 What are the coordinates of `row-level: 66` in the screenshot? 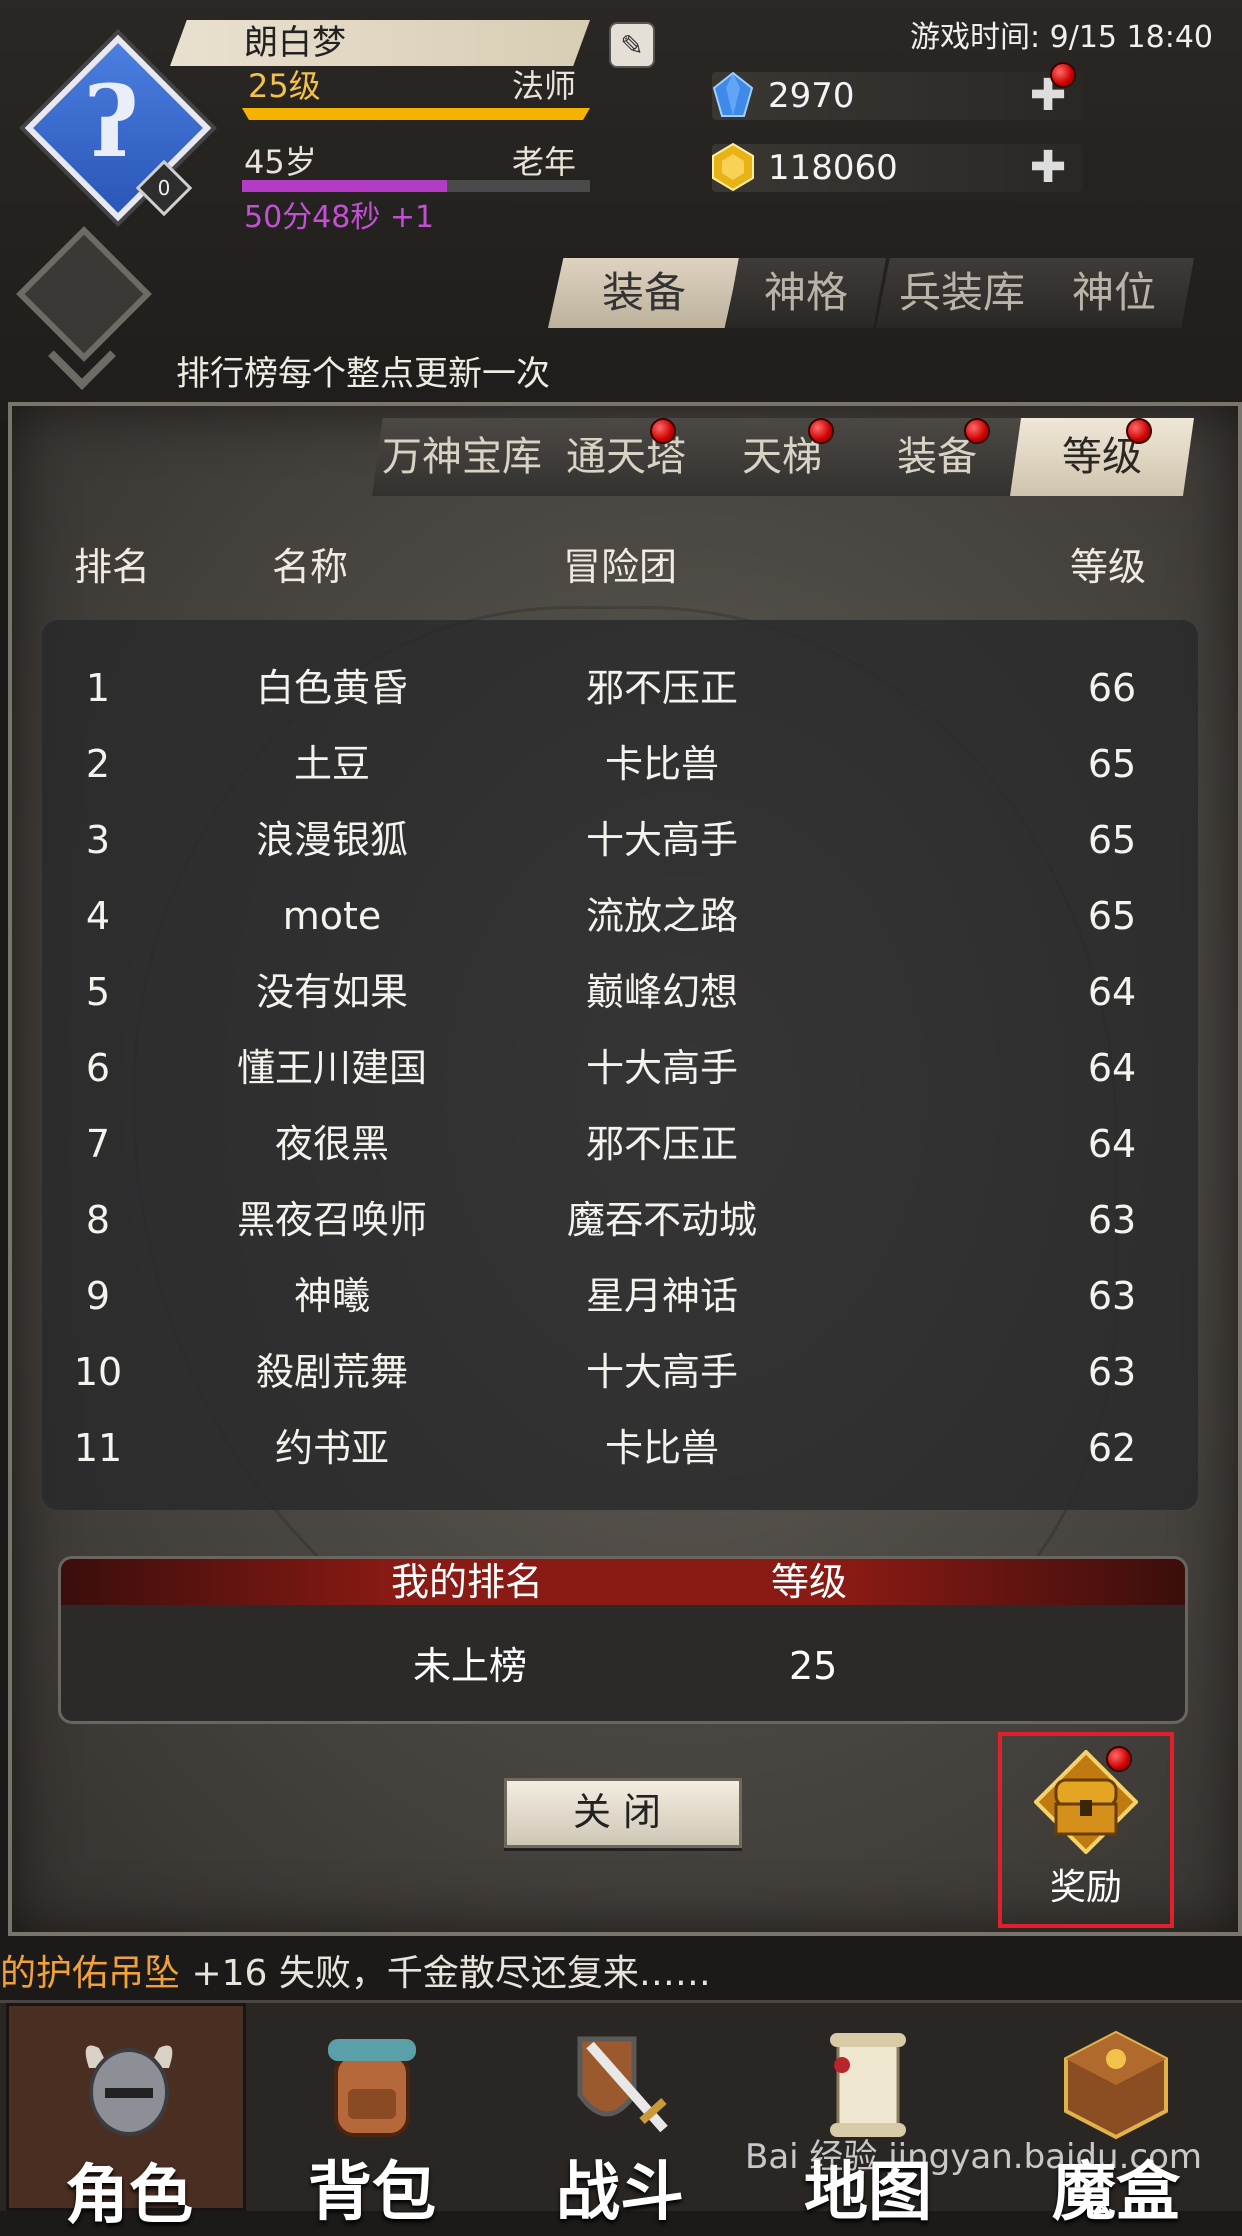 It's located at (1112, 688).